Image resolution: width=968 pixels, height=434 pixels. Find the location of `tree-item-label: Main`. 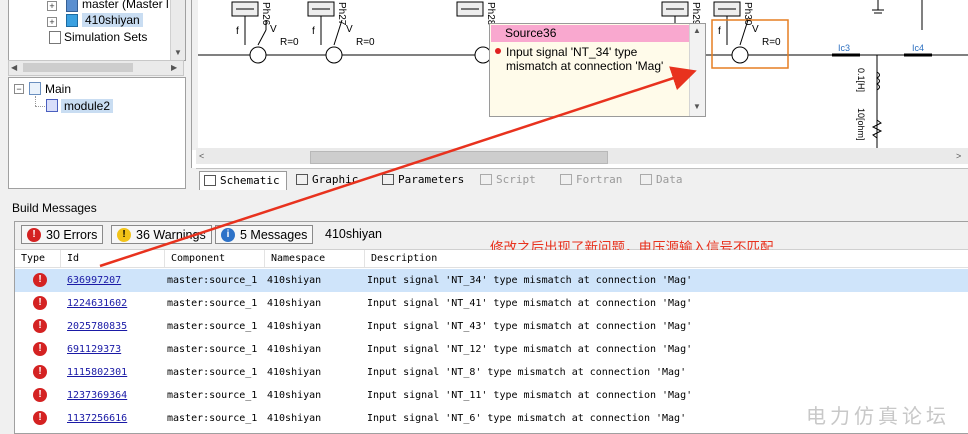

tree-item-label: Main is located at coordinates (58, 89).